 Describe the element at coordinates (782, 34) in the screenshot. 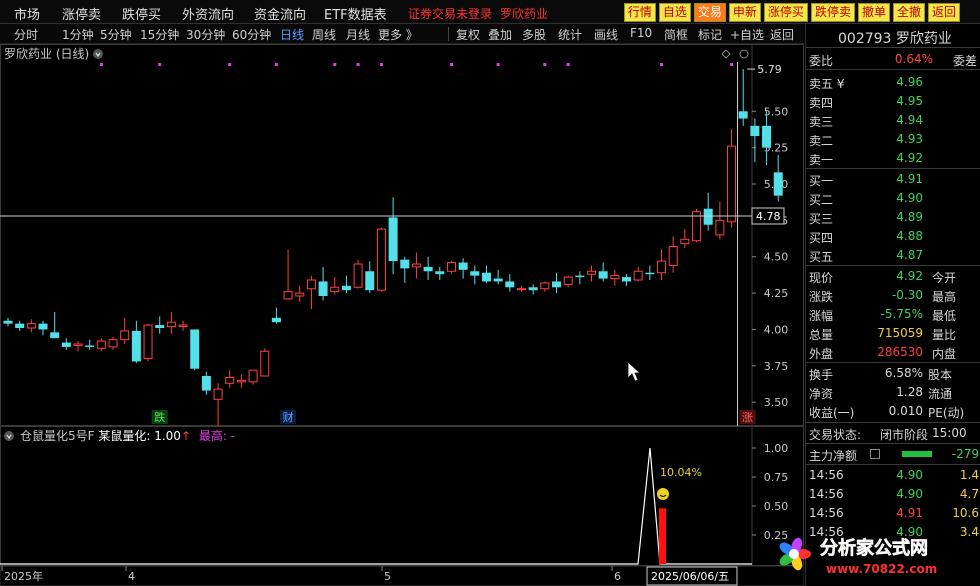

I see `chart-tool-9: 返回` at that location.